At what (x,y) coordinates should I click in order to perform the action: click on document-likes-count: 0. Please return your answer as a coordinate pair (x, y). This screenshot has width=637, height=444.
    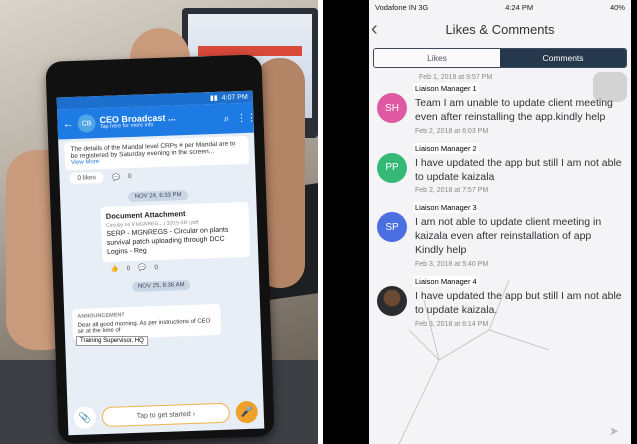
    Looking at the image, I should click on (128, 268).